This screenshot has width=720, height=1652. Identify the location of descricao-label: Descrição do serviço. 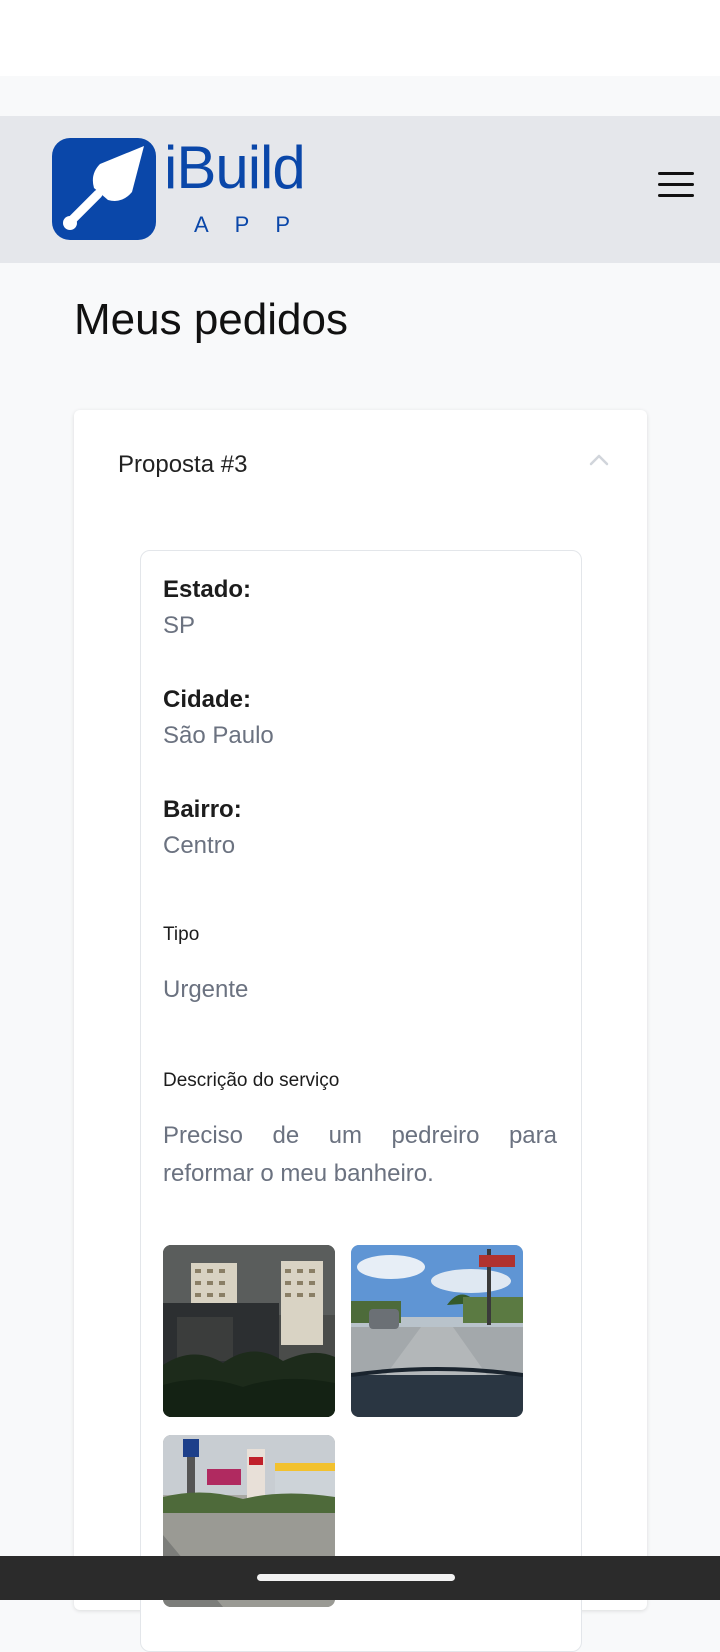
(251, 1080).